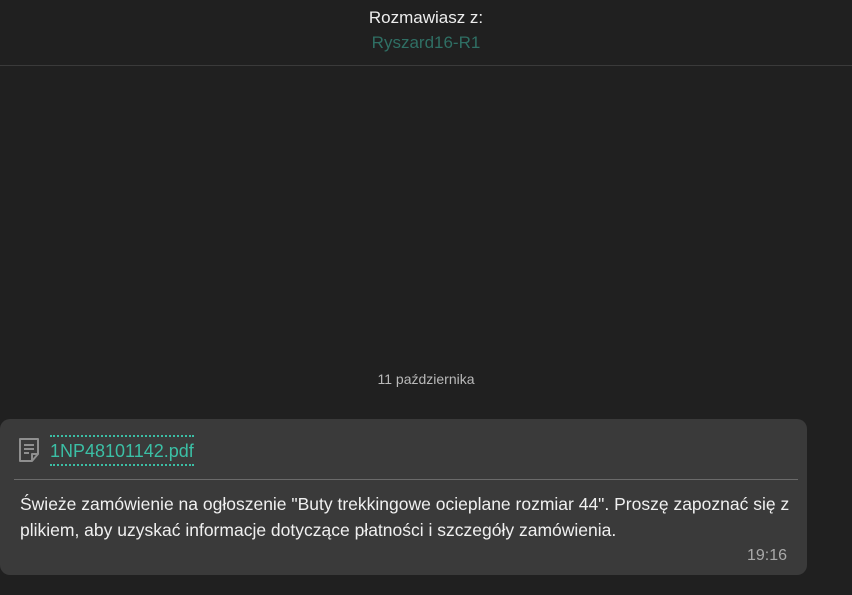 This screenshot has width=852, height=595. I want to click on date-separator: 11 października, so click(426, 379).